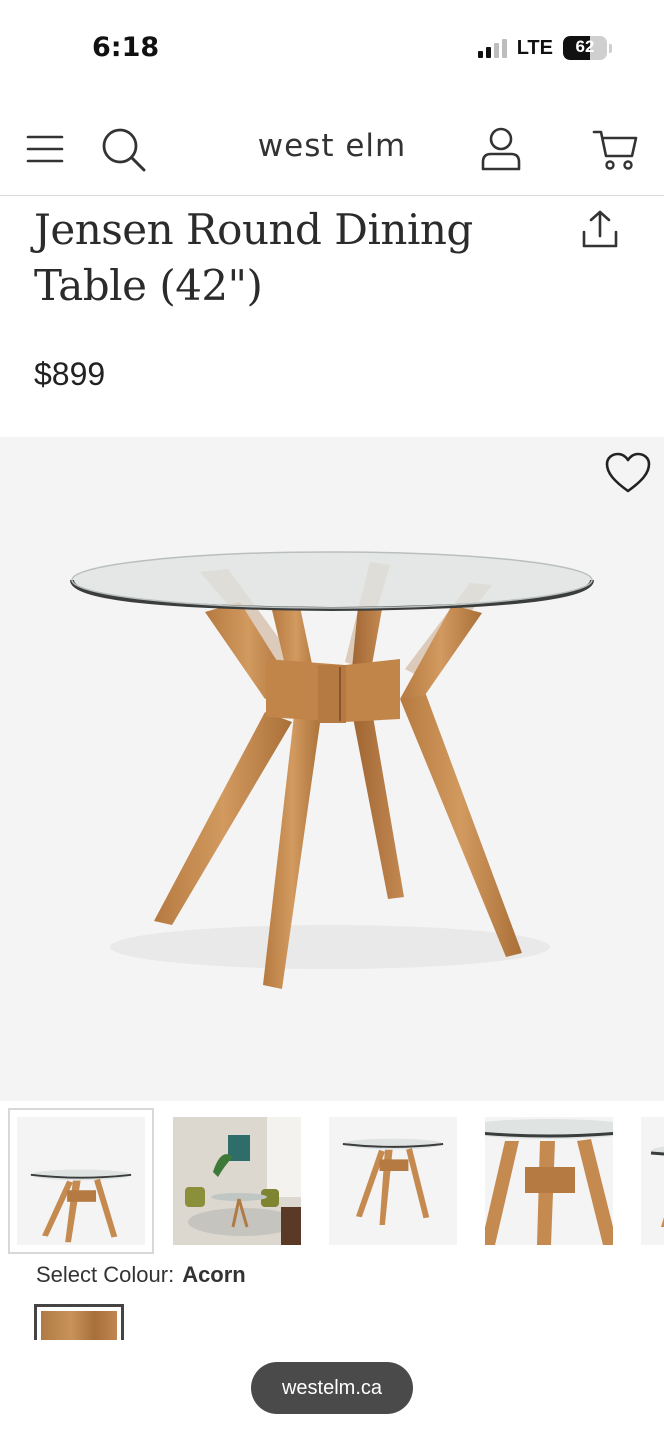  Describe the element at coordinates (492, 48) in the screenshot. I see `signal-icon` at that location.